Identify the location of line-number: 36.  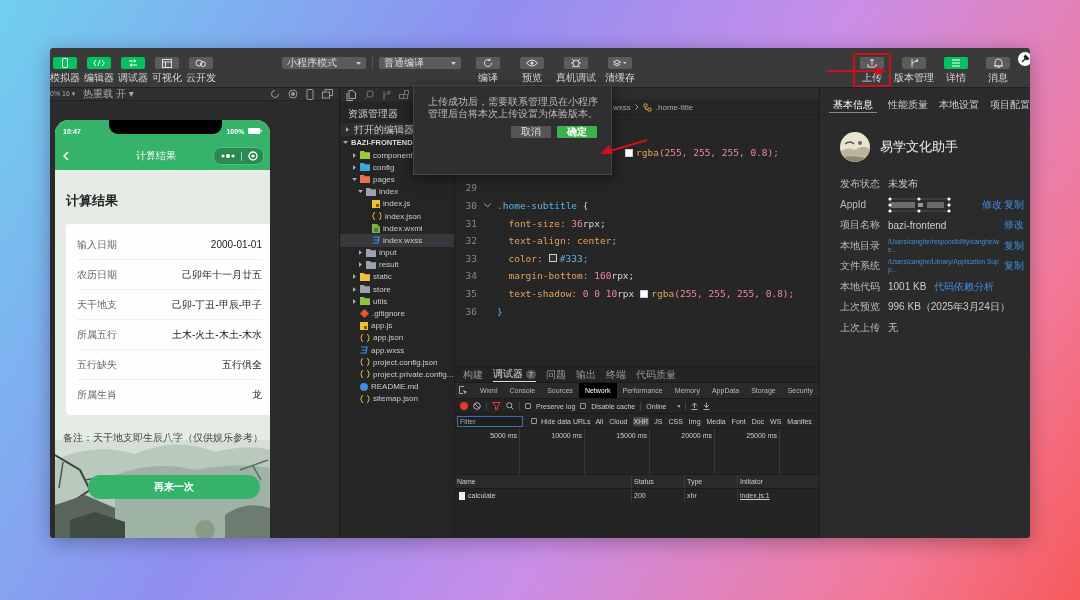
(471, 311).